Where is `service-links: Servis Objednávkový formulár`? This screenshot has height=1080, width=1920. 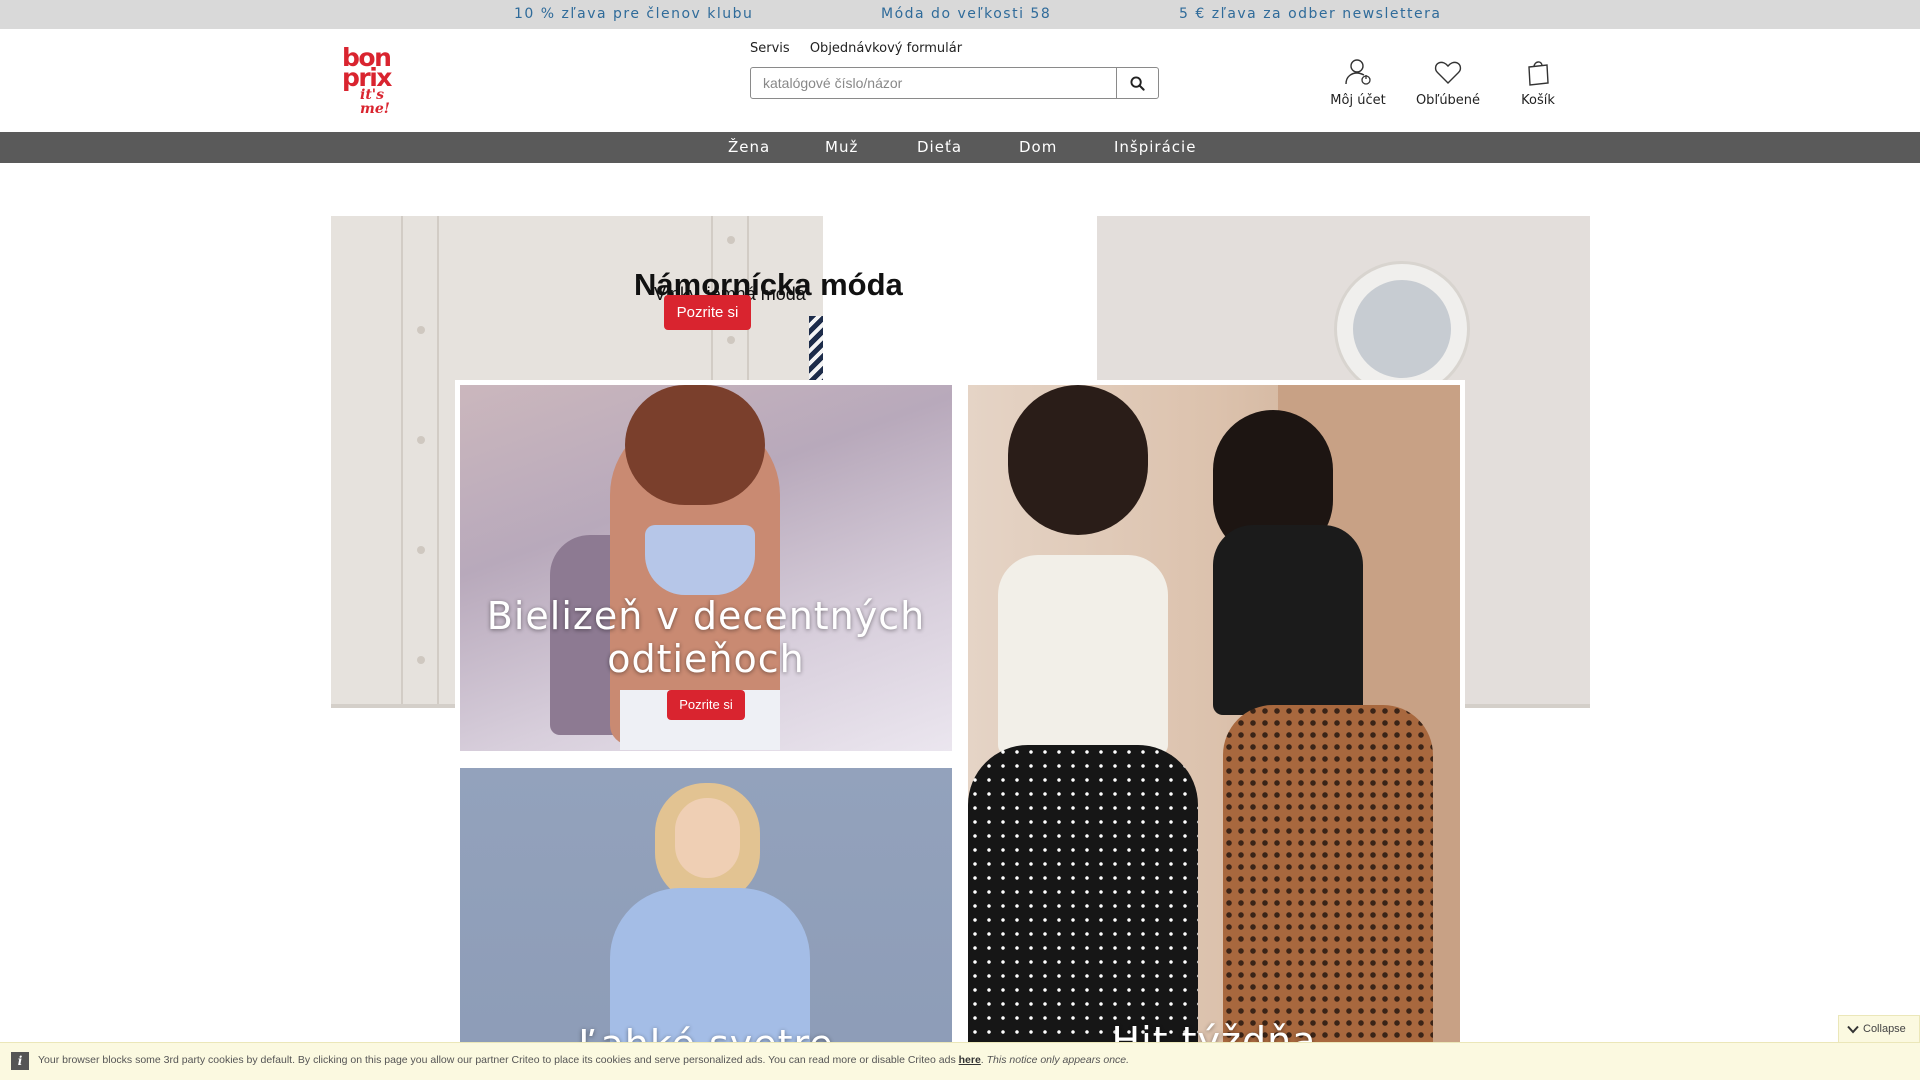 service-links: Servis Objednávkový formulár is located at coordinates (864, 48).